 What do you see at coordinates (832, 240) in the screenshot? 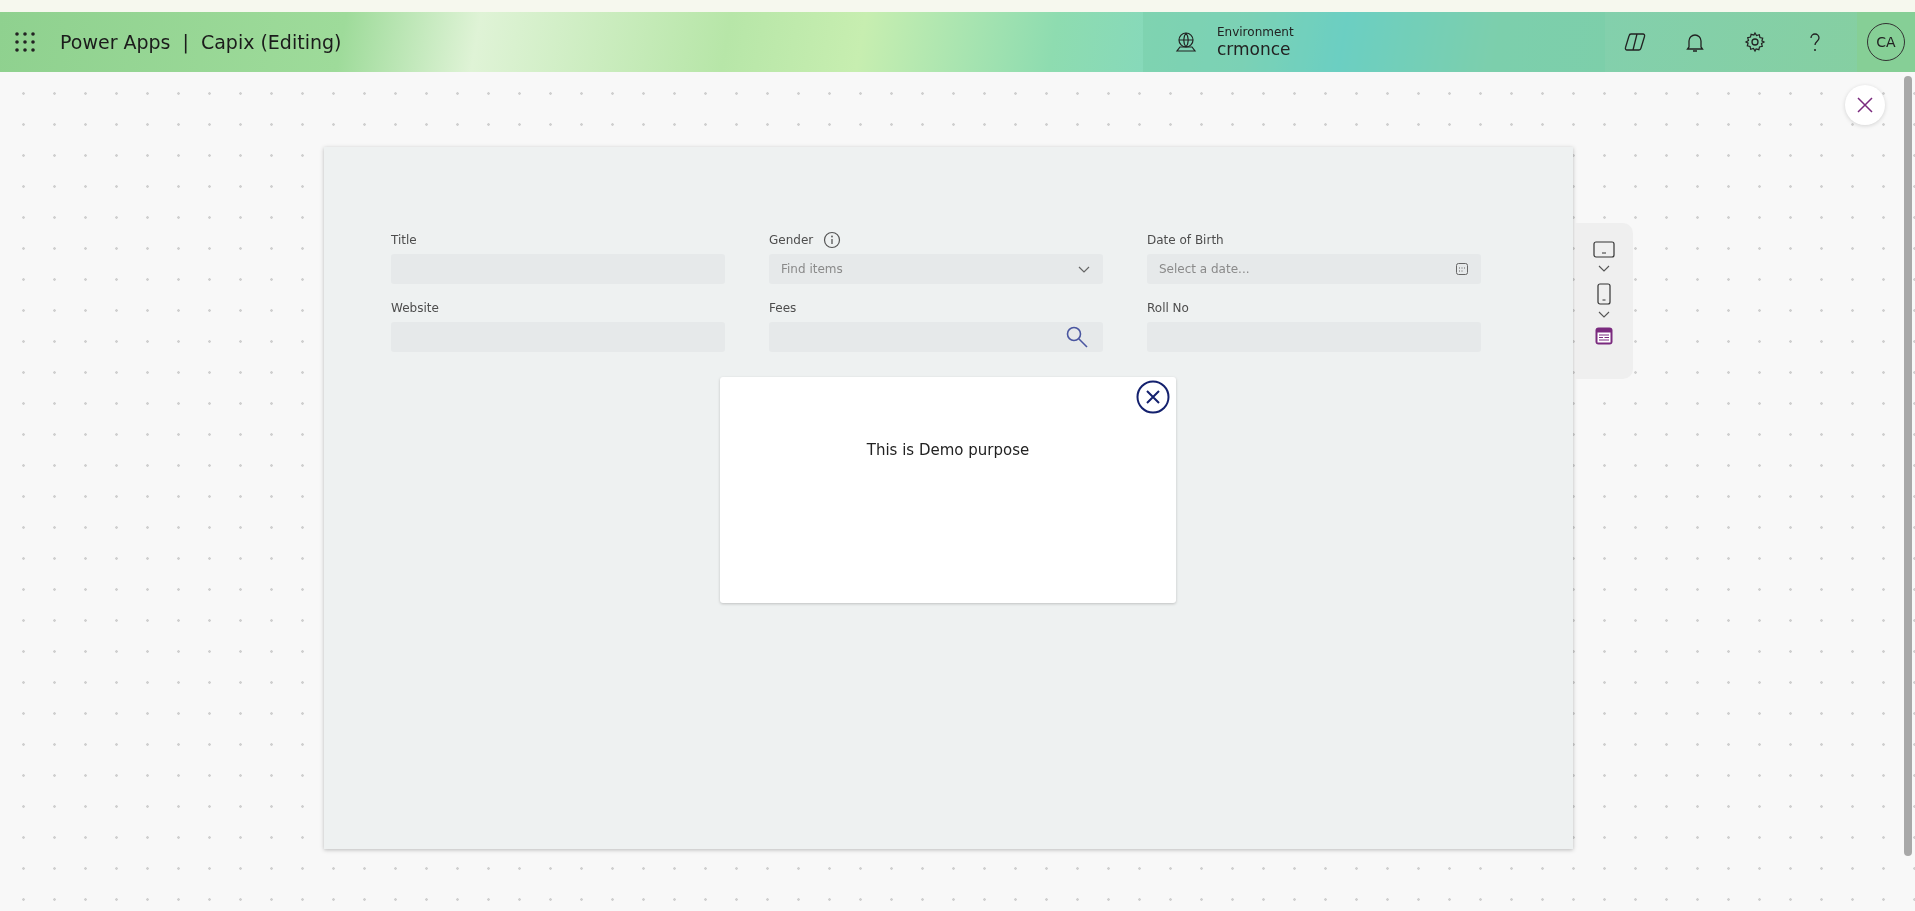
I see `info-icon` at bounding box center [832, 240].